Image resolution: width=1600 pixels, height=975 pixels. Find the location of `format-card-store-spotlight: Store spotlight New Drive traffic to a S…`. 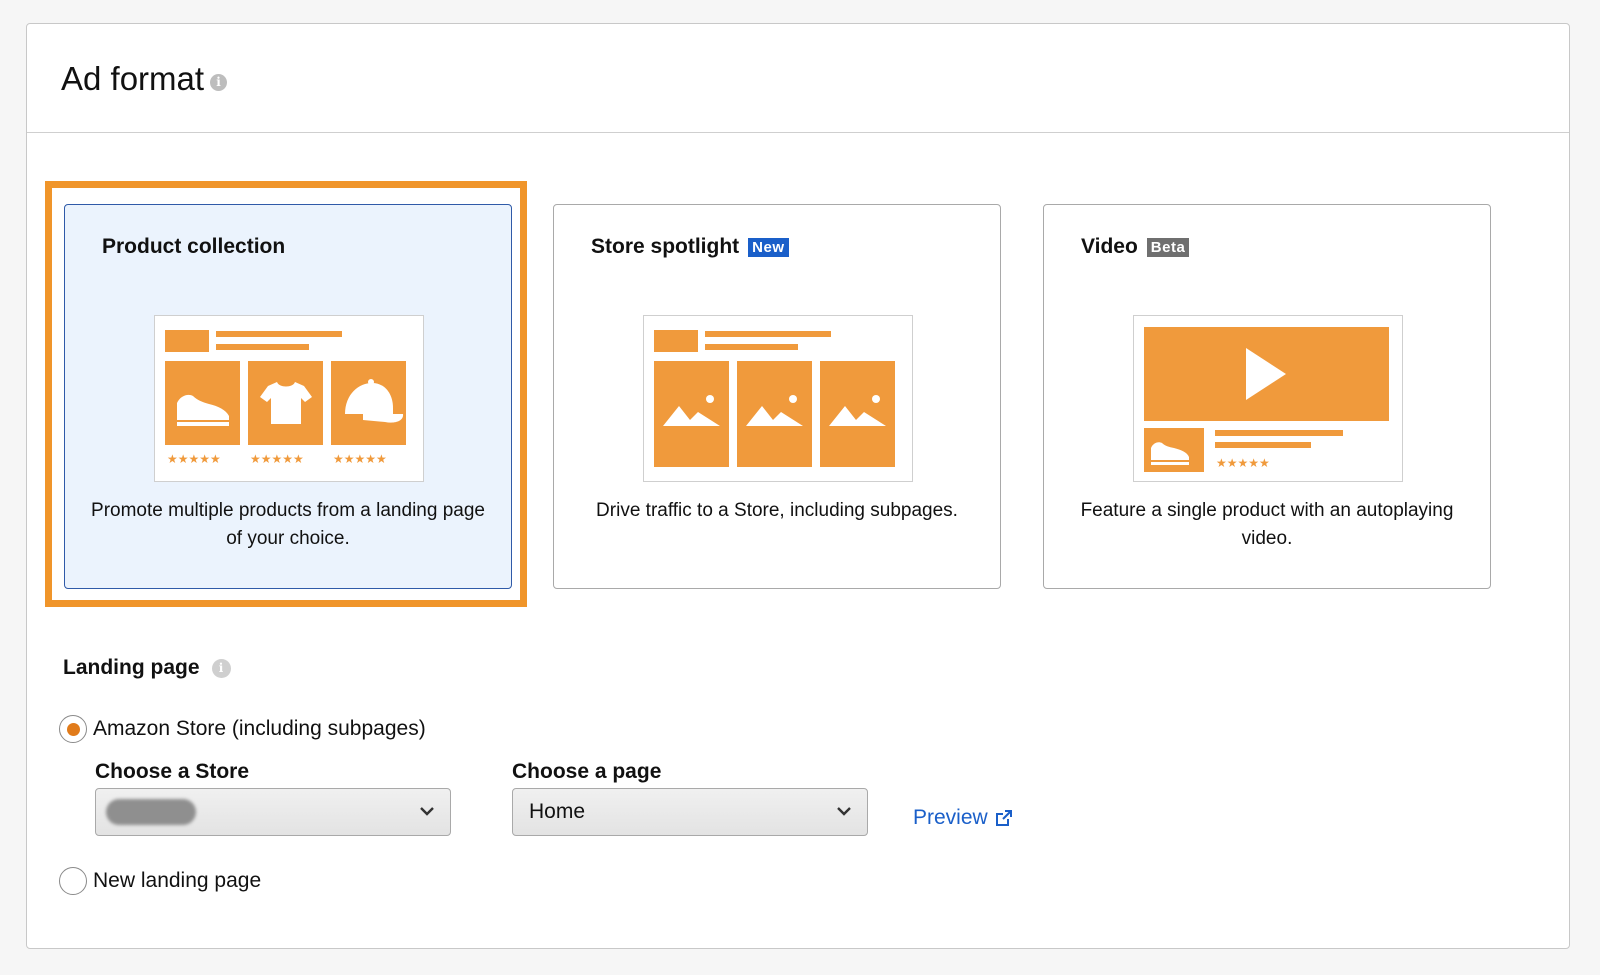

format-card-store-spotlight: Store spotlight New Drive traffic to a S… is located at coordinates (777, 396).